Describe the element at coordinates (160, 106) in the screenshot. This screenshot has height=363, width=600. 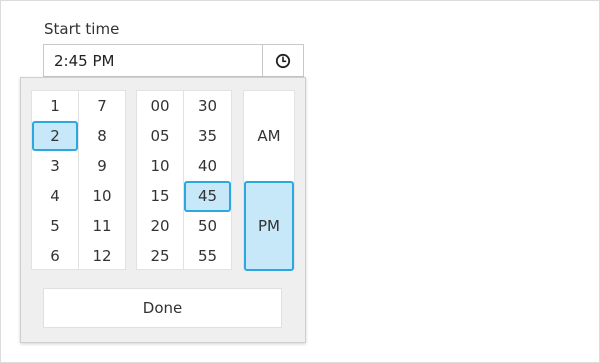
I see `minute-option-00: 00` at that location.